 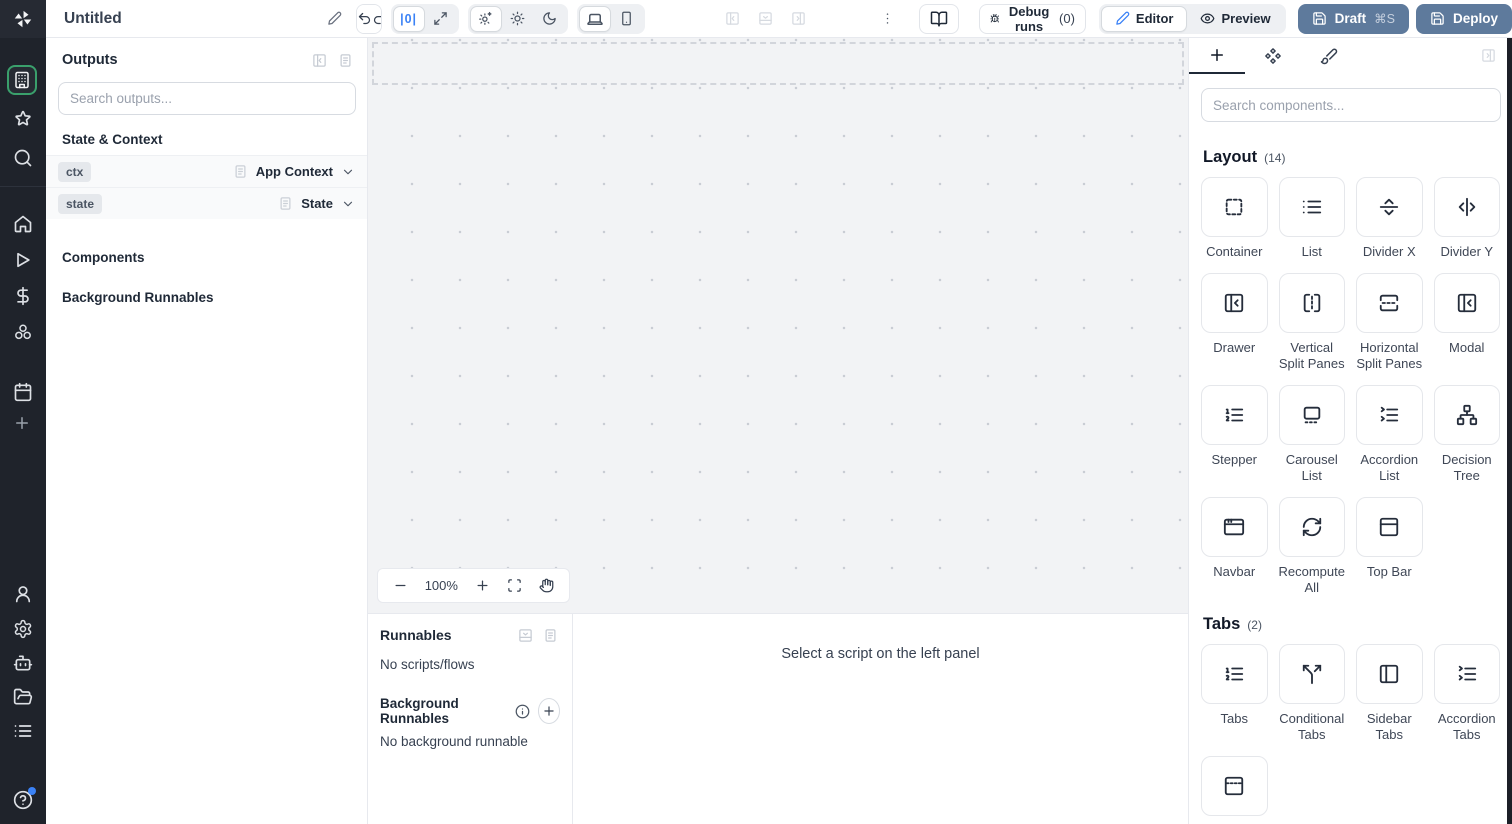 What do you see at coordinates (93, 19) in the screenshot?
I see `app-title: Untitled` at bounding box center [93, 19].